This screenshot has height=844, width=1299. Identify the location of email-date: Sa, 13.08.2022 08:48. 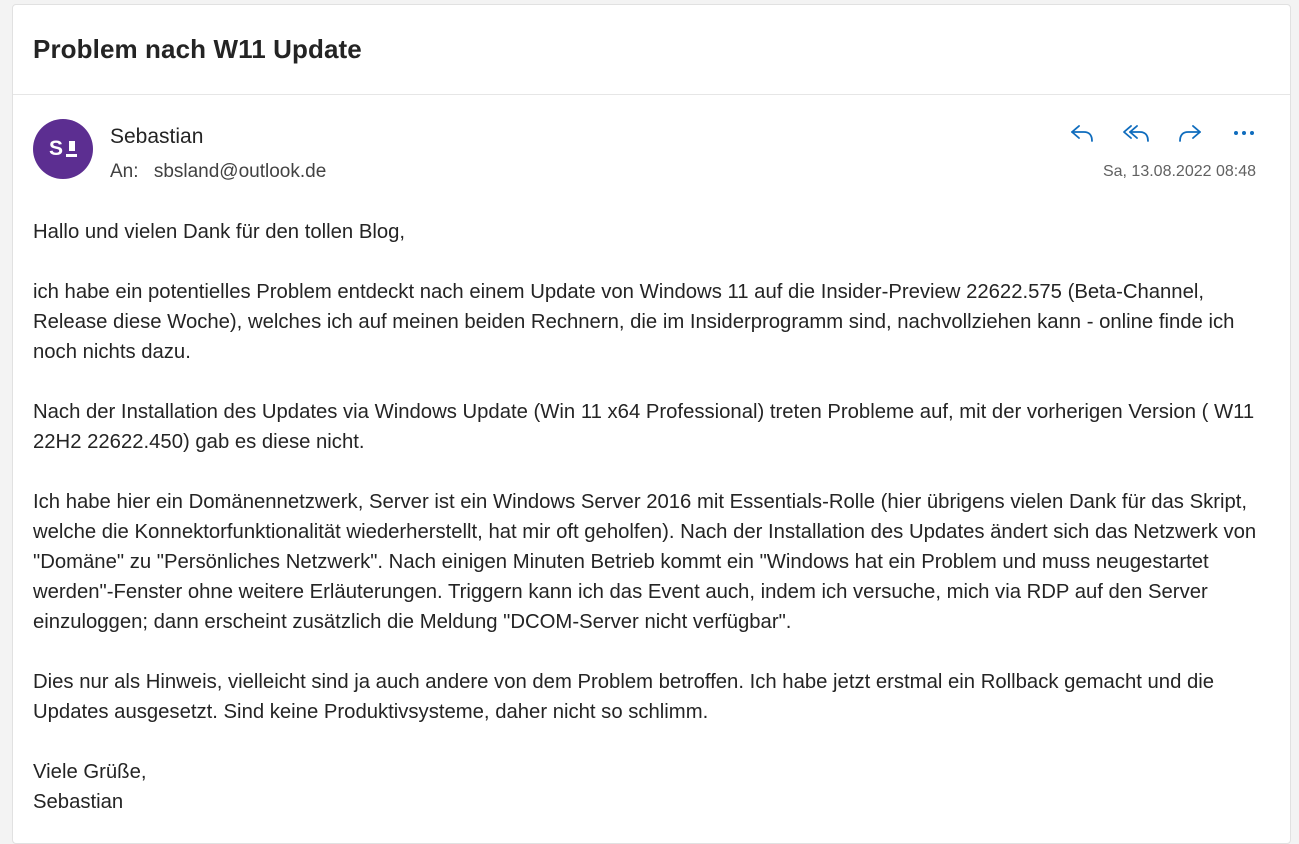
(1179, 171).